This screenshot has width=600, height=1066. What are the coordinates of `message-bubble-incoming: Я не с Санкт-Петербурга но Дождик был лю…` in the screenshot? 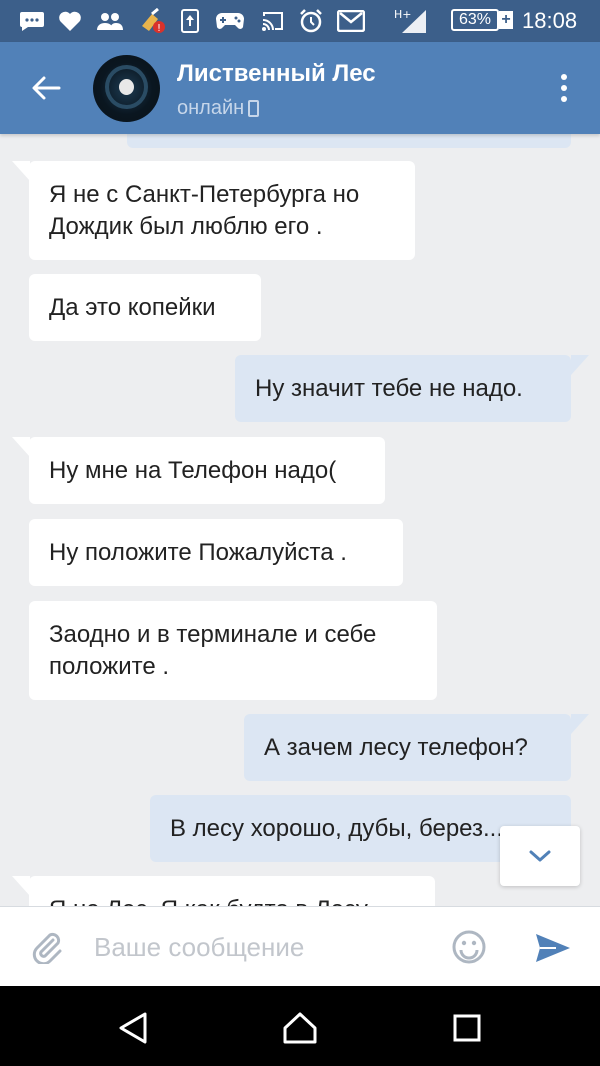 It's located at (222, 210).